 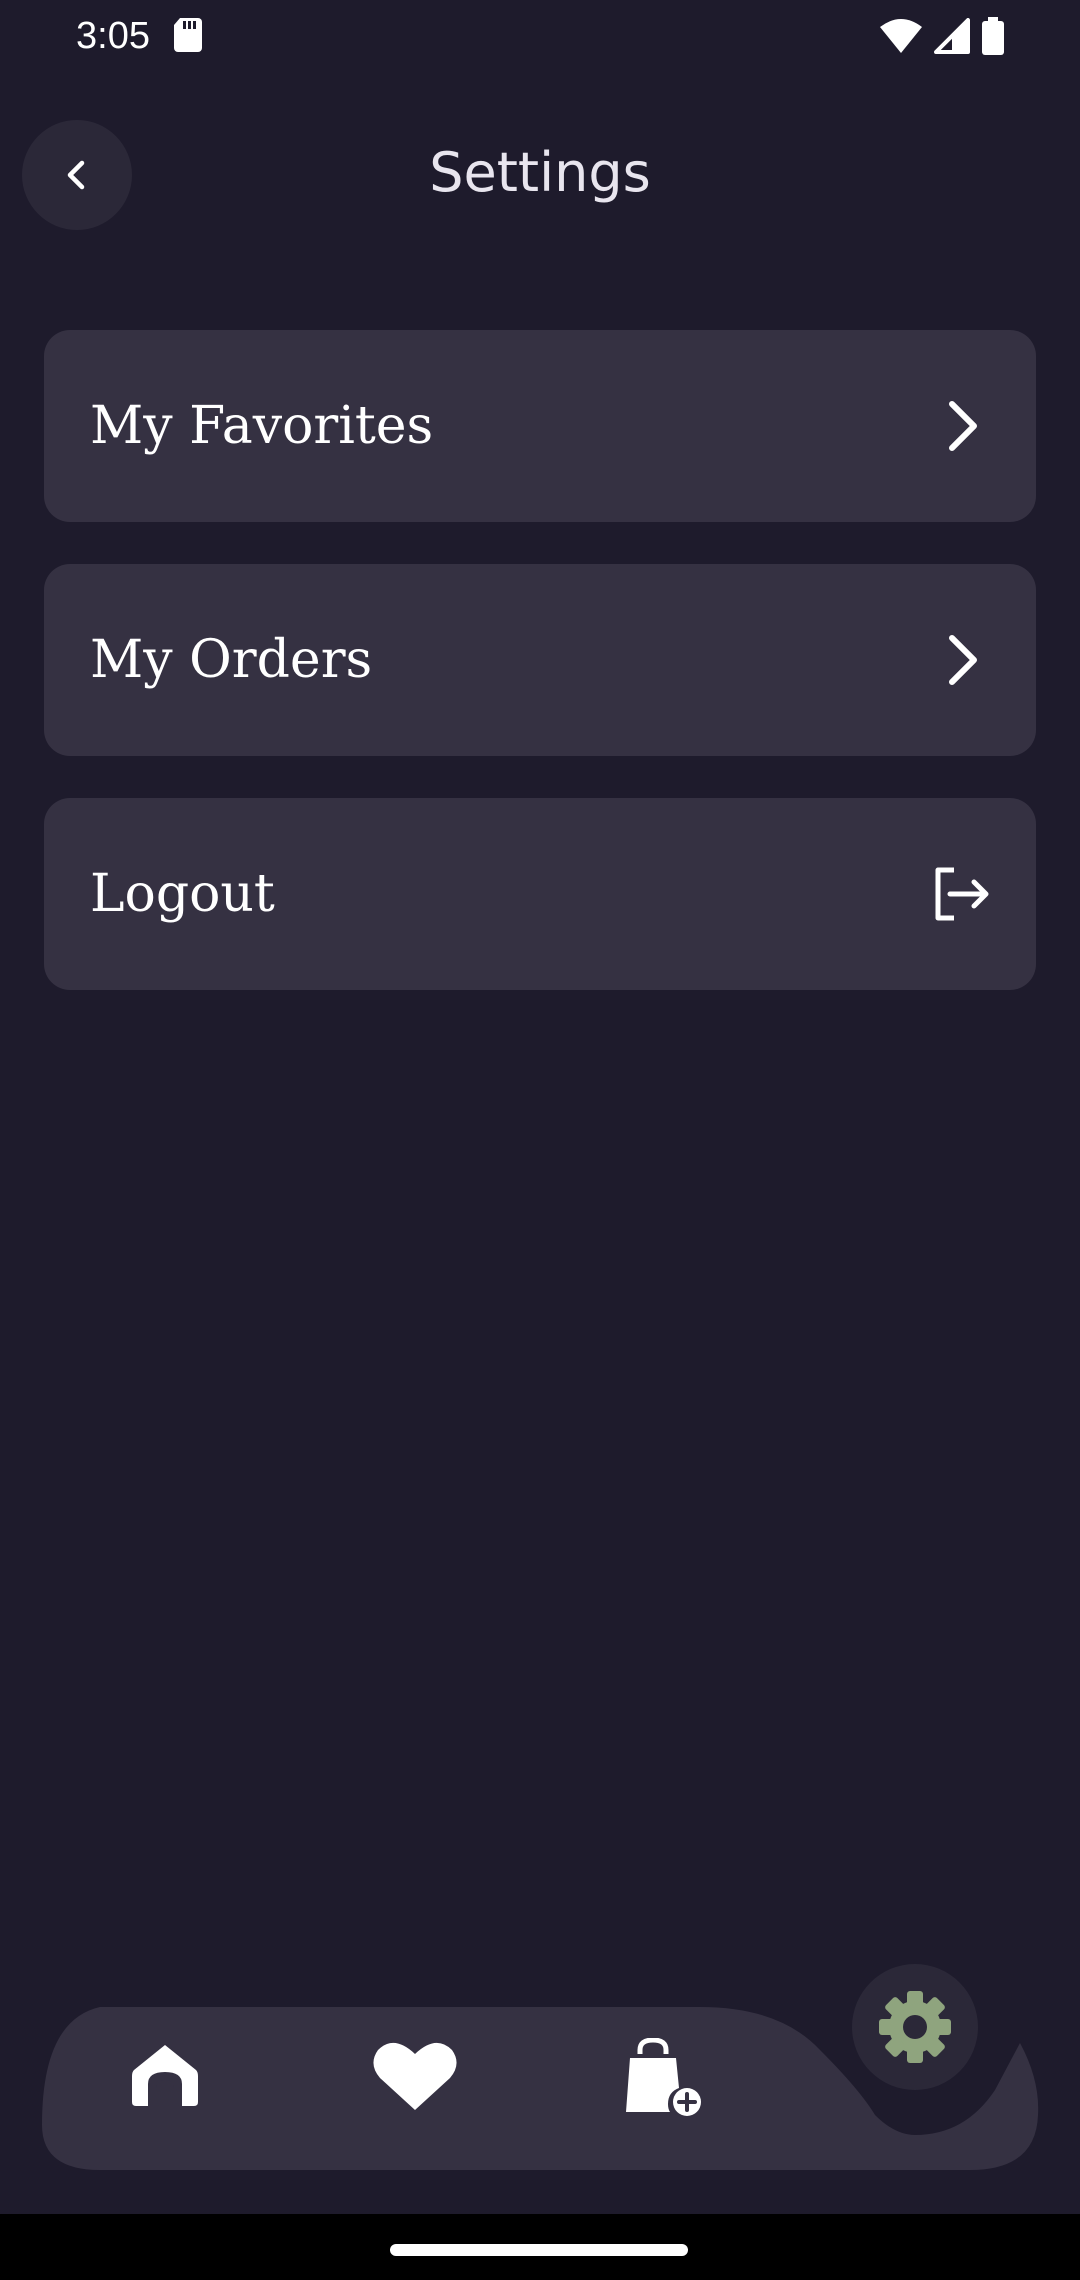 What do you see at coordinates (540, 172) in the screenshot?
I see `page-title: Settings` at bounding box center [540, 172].